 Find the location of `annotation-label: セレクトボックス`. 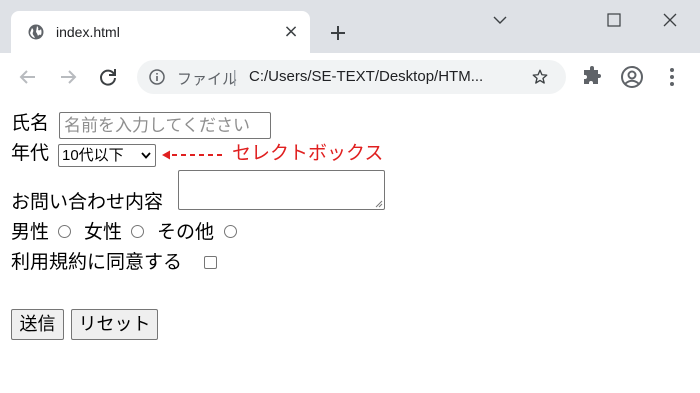

annotation-label: セレクトボックス is located at coordinates (308, 153).